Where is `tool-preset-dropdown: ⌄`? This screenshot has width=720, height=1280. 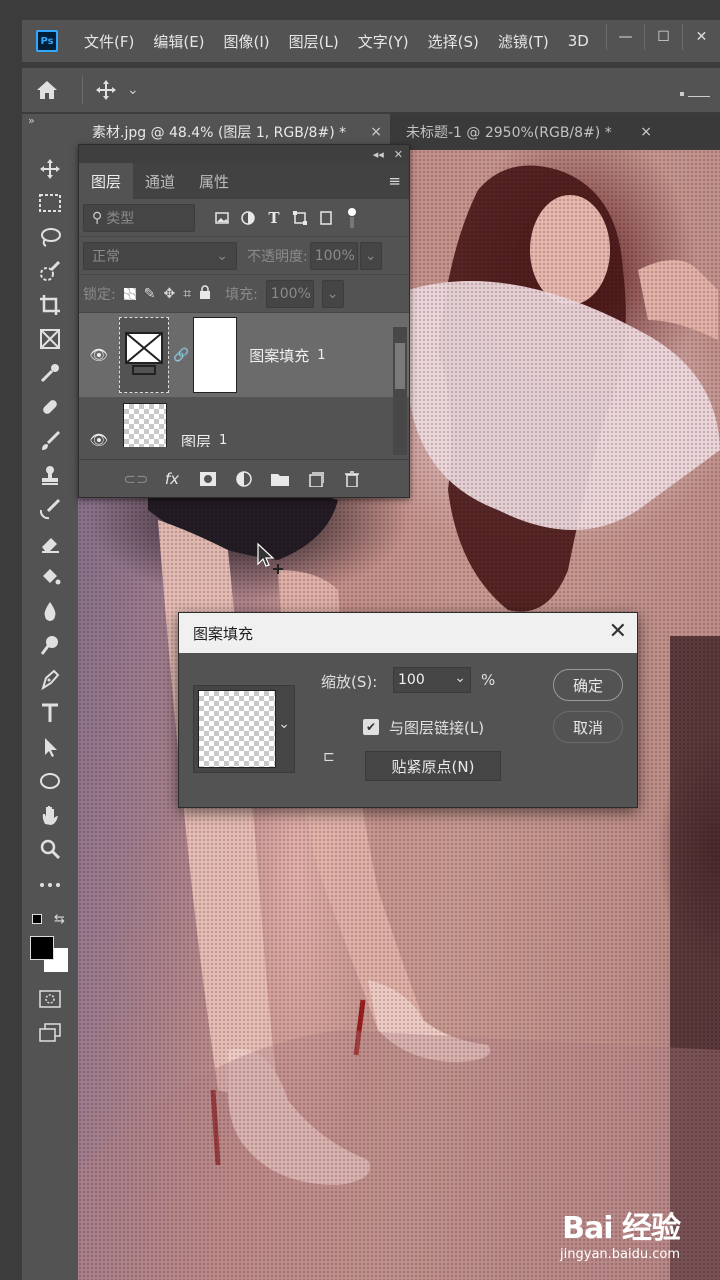
tool-preset-dropdown: ⌄ is located at coordinates (133, 90).